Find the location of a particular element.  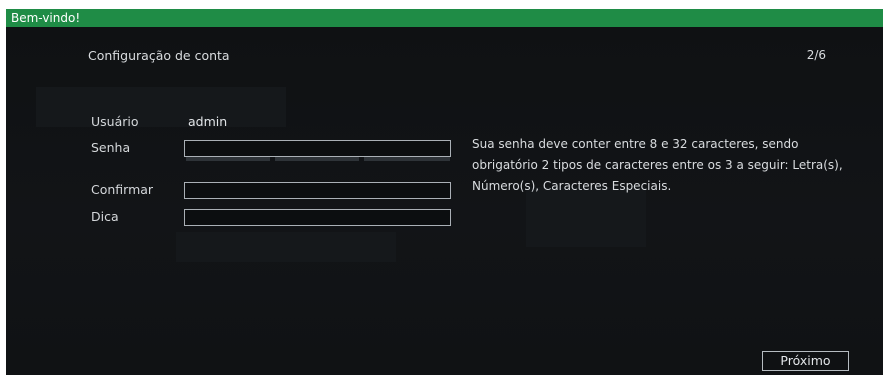

user-value: admin is located at coordinates (208, 121).